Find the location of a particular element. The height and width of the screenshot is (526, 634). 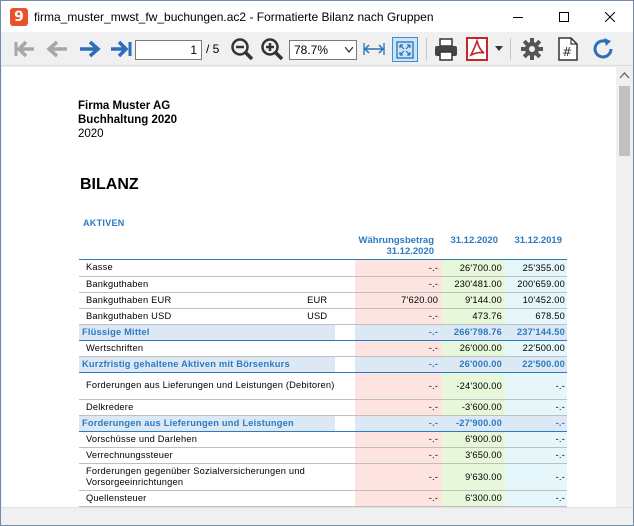

refresh-button is located at coordinates (603, 49).